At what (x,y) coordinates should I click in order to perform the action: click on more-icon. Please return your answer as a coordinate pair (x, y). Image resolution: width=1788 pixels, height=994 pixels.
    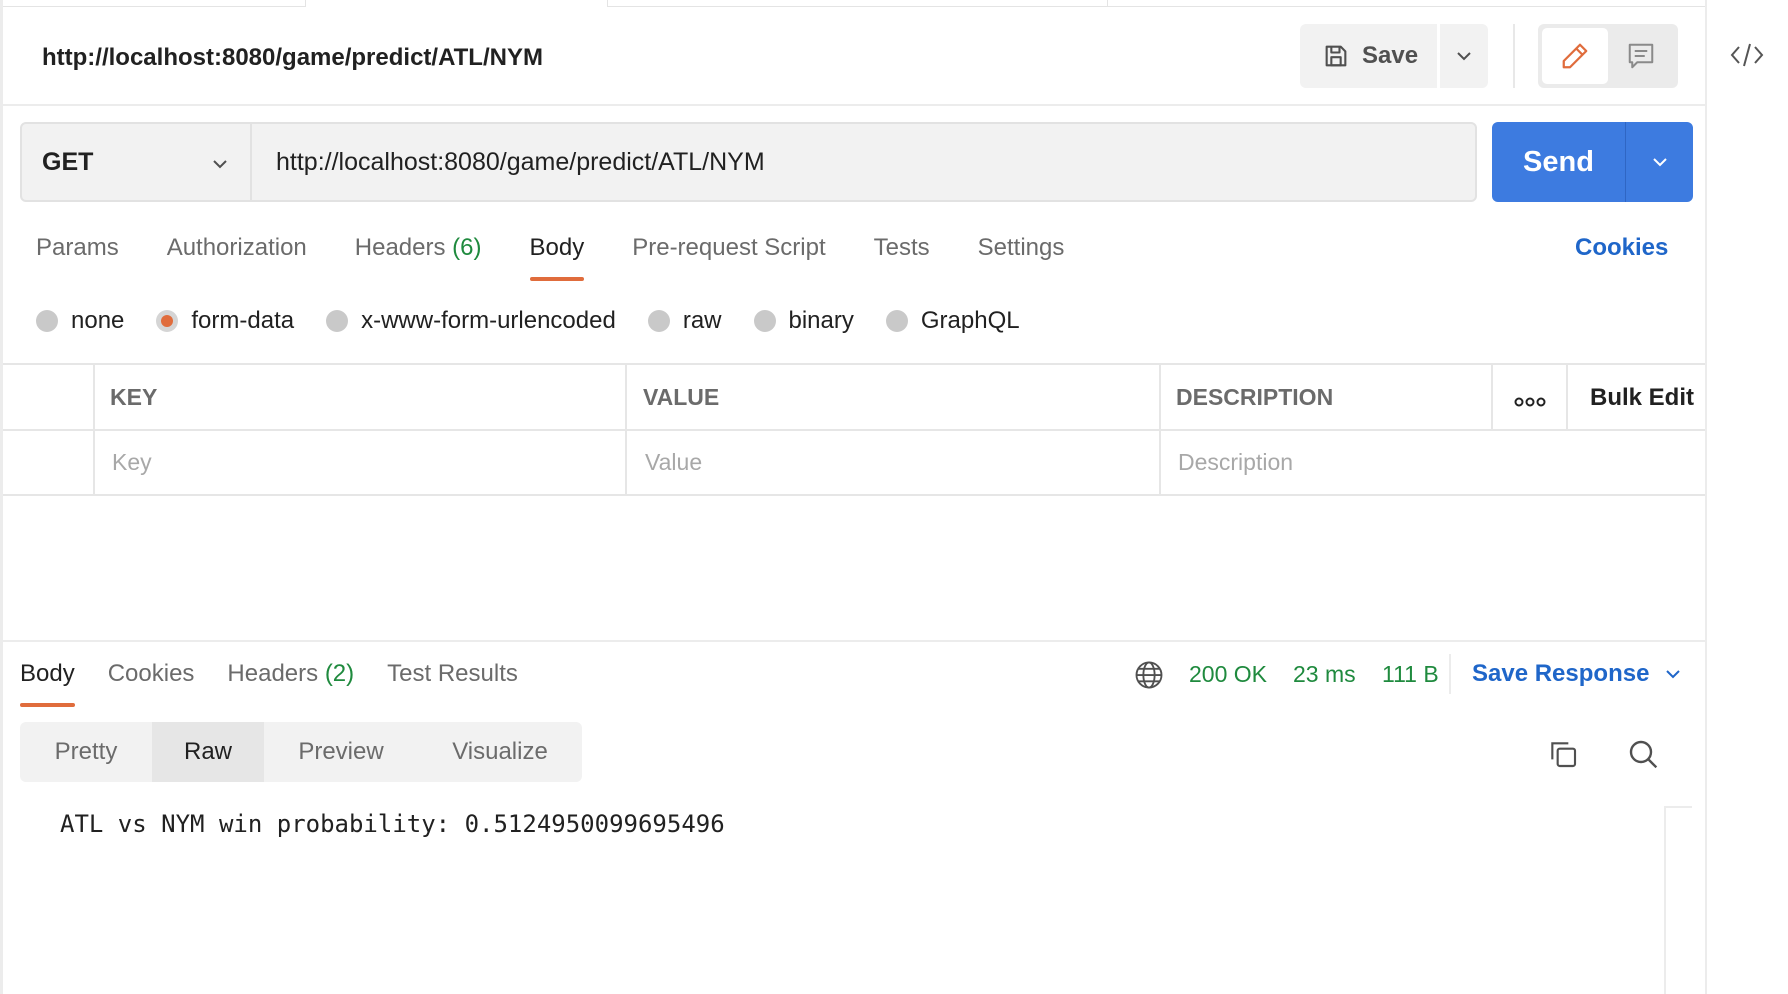
    Looking at the image, I should click on (1530, 402).